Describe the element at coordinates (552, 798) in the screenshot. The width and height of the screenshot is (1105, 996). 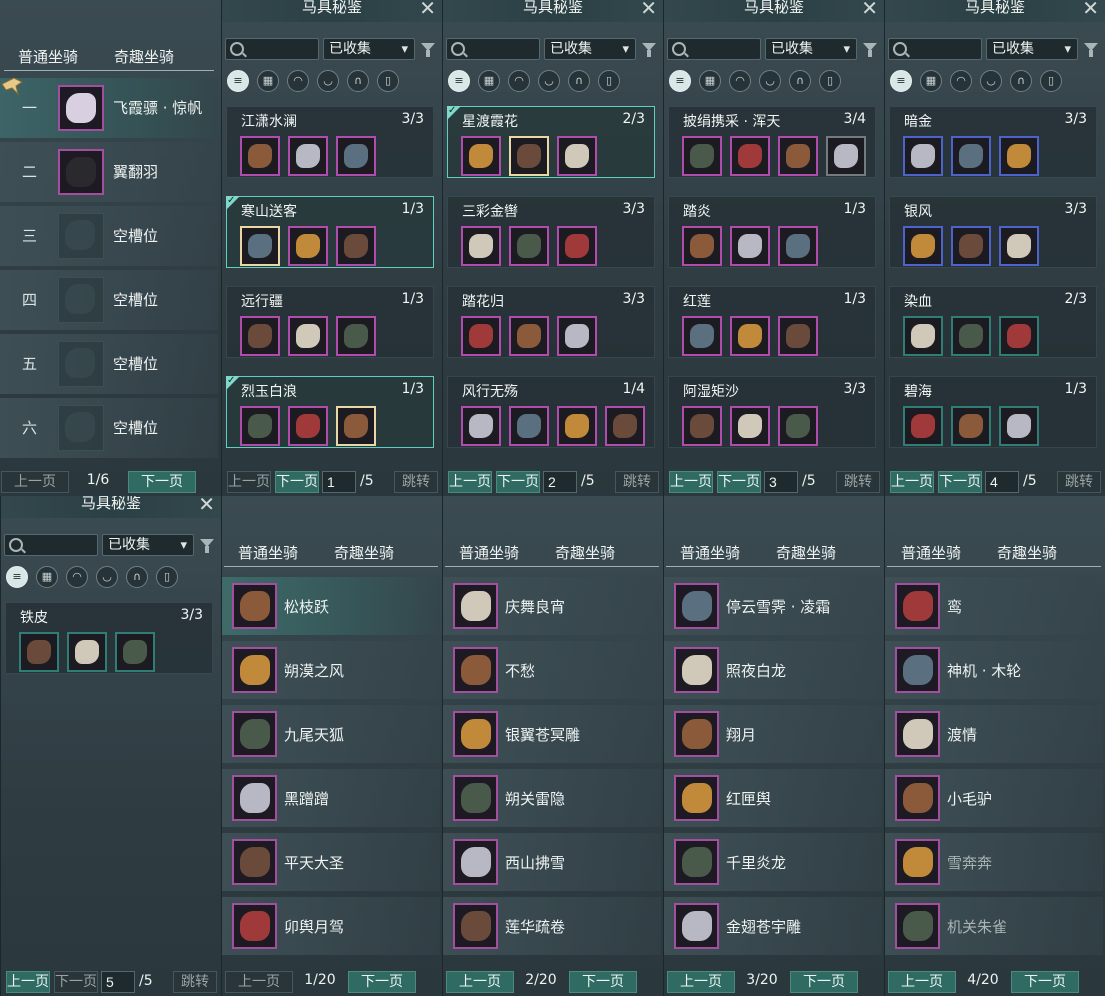
I see `mount-list-item: 朔关雷隐` at that location.